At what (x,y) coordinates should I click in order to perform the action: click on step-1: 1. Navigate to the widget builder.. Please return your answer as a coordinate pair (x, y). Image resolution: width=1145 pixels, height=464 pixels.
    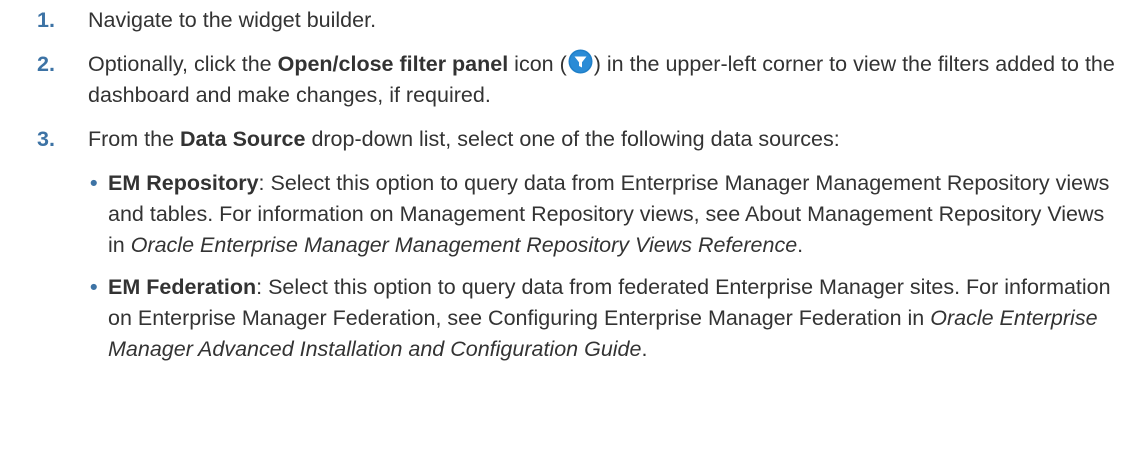
    Looking at the image, I should click on (572, 20).